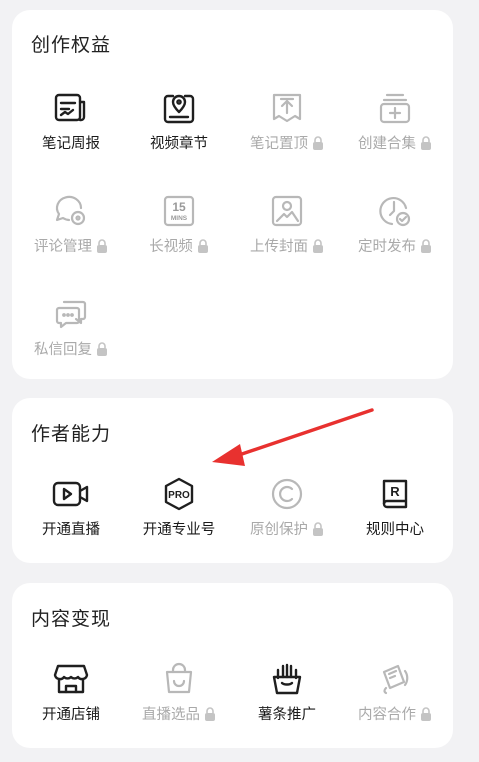 The width and height of the screenshot is (479, 762). I want to click on scheduled-publish-icon, so click(395, 211).